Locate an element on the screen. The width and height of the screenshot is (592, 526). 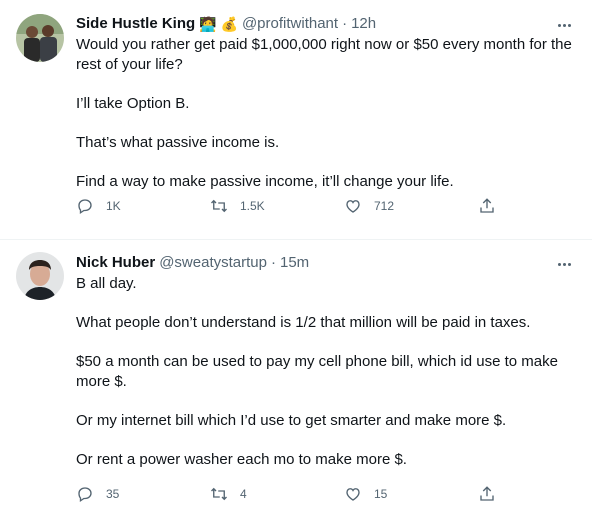
display-name: Nick Huber is located at coordinates (115, 263).